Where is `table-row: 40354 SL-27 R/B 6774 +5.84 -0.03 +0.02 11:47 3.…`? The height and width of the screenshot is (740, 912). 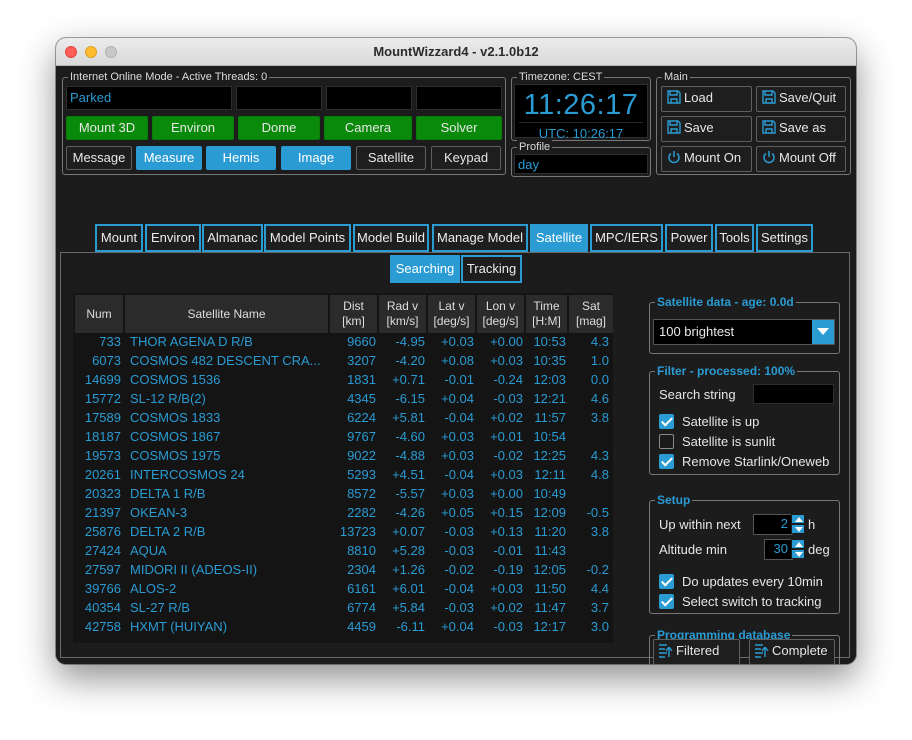 table-row: 40354 SL-27 R/B 6774 +5.84 -0.03 +0.02 11:47 3.… is located at coordinates (343, 608).